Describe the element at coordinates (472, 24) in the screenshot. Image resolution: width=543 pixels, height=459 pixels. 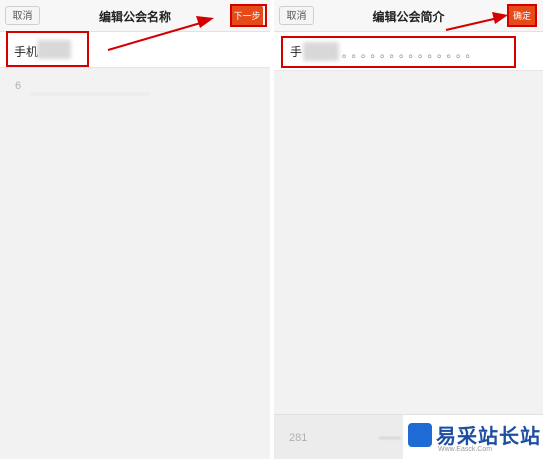
I see `arrow-line-right` at that location.